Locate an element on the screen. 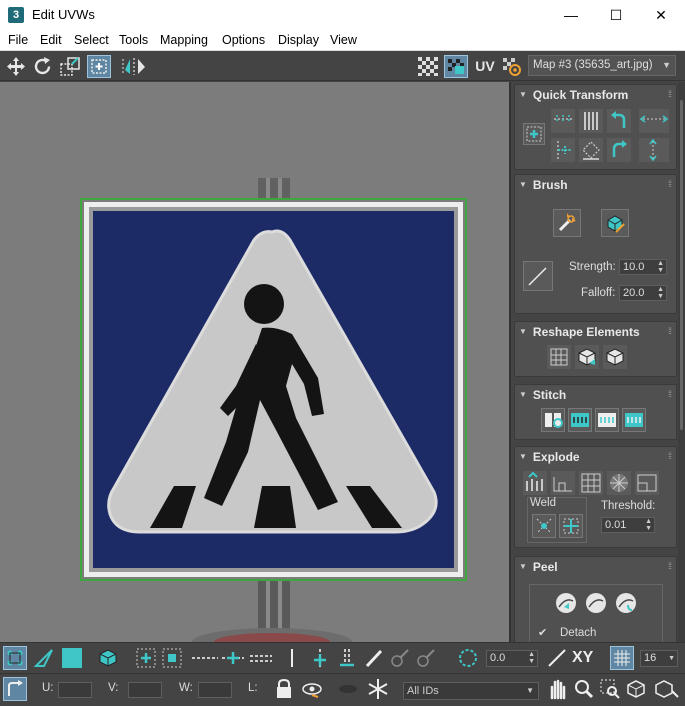  menu-display: Display is located at coordinates (298, 40).